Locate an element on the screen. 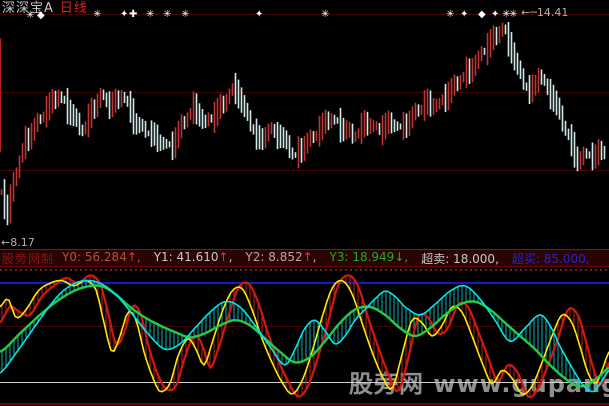  indicator-value-overbought: 超买: 85.000, is located at coordinates (550, 258).